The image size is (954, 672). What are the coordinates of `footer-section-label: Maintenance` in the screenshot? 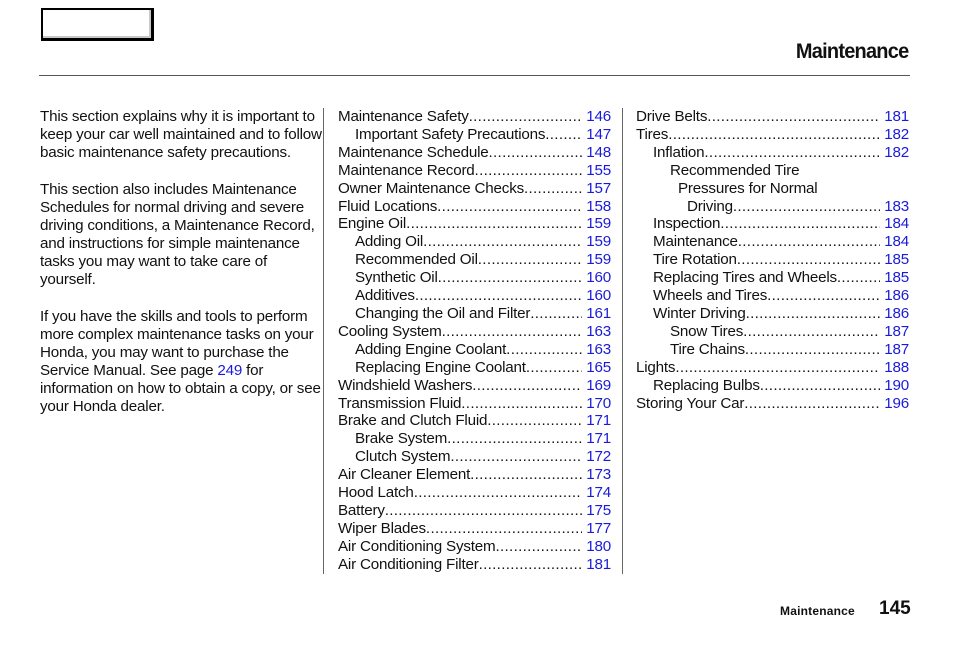 It's located at (817, 611).